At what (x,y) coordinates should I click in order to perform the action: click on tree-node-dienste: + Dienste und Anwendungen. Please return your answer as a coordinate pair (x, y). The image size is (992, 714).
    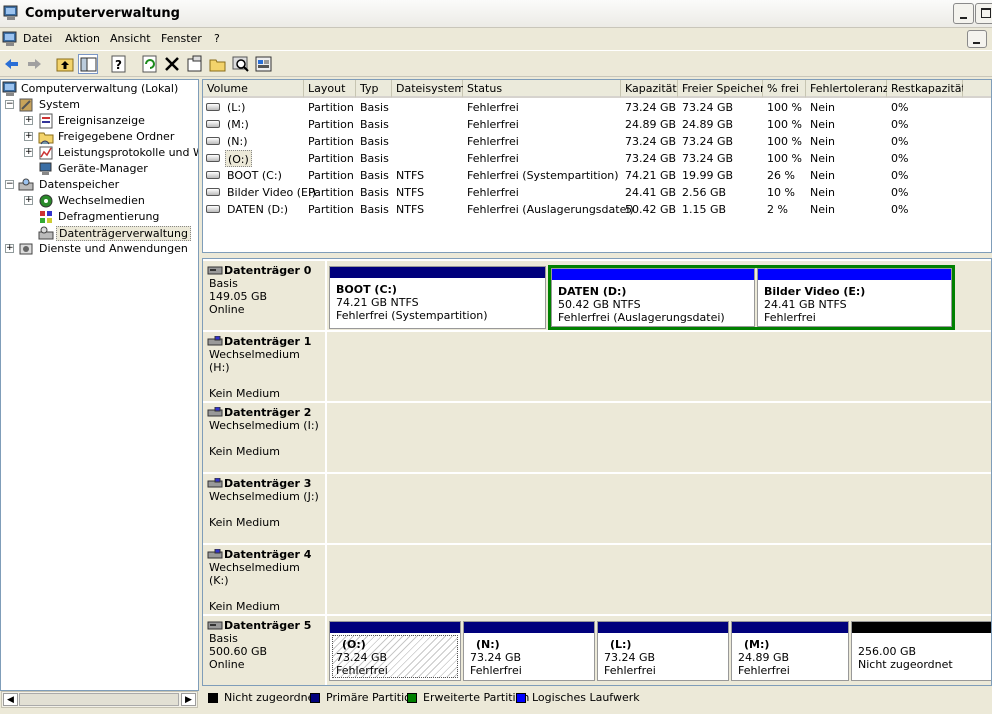
    Looking at the image, I should click on (99, 249).